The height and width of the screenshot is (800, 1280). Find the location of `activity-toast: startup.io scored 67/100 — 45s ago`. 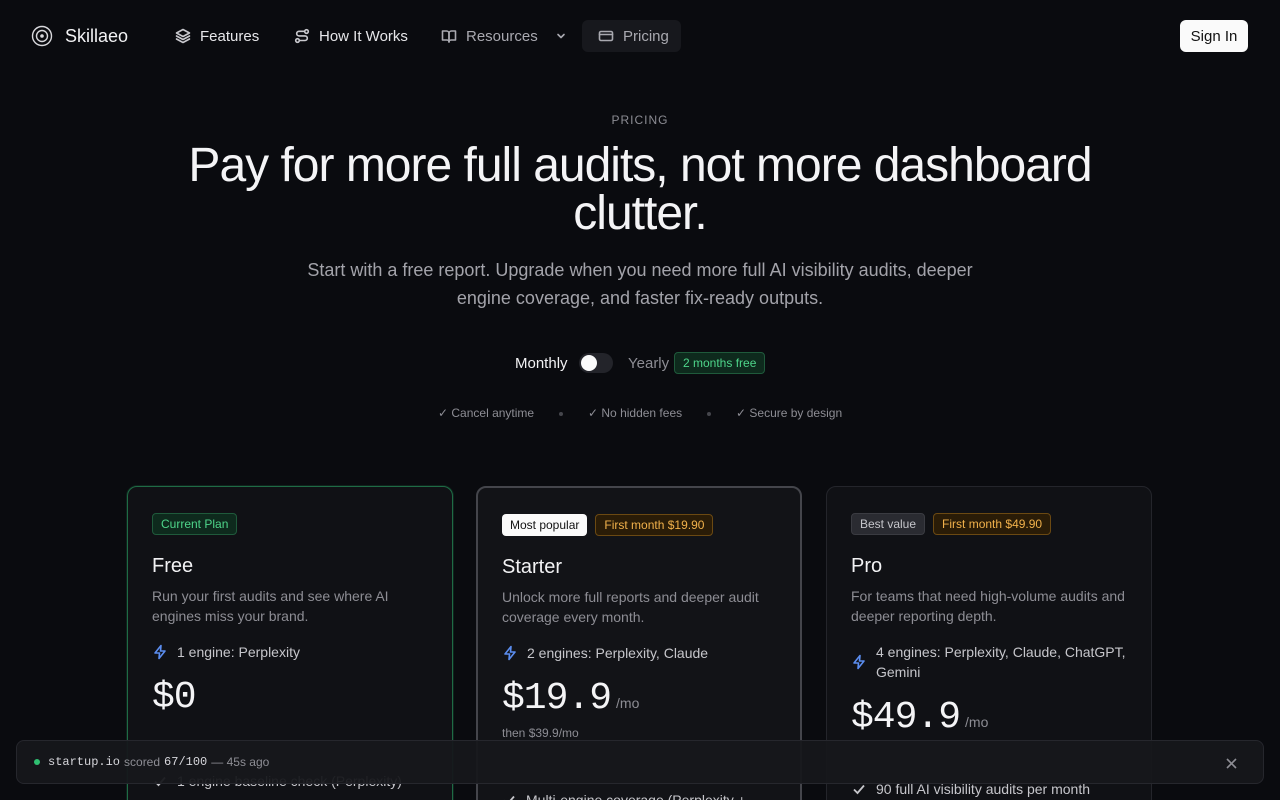

activity-toast: startup.io scored 67/100 — 45s ago is located at coordinates (640, 762).